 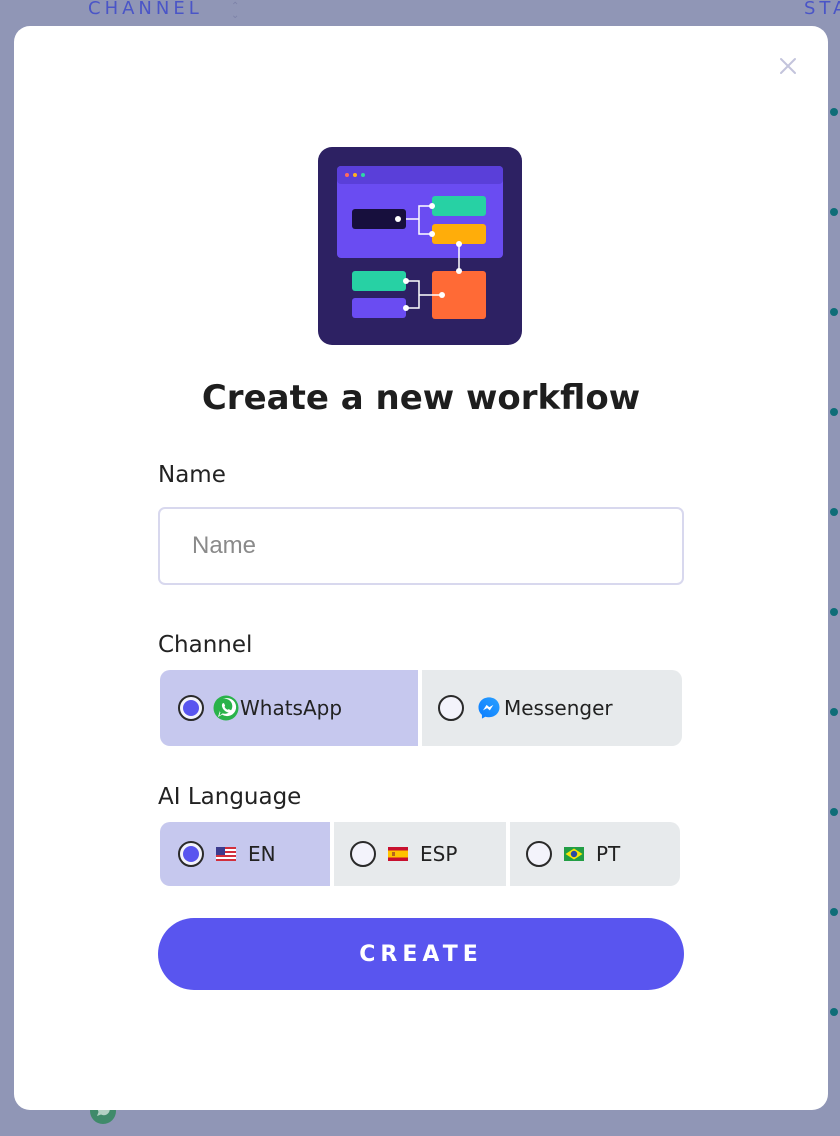 I want to click on ai-language-label: AI Language, so click(x=230, y=797).